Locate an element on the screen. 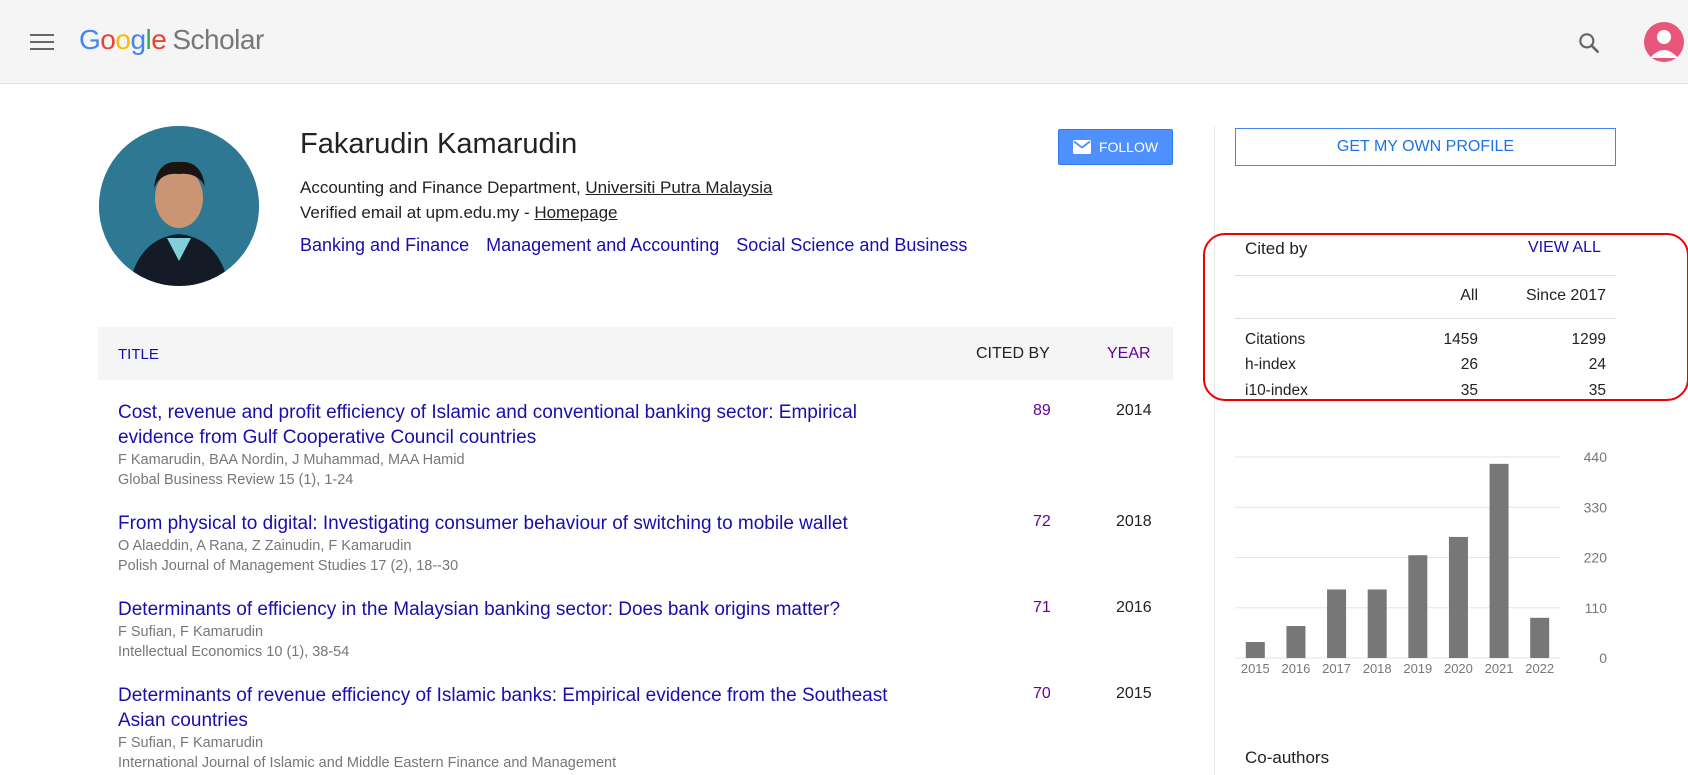 This screenshot has width=1688, height=775. chart-y-tick-label: 440 is located at coordinates (1596, 457).